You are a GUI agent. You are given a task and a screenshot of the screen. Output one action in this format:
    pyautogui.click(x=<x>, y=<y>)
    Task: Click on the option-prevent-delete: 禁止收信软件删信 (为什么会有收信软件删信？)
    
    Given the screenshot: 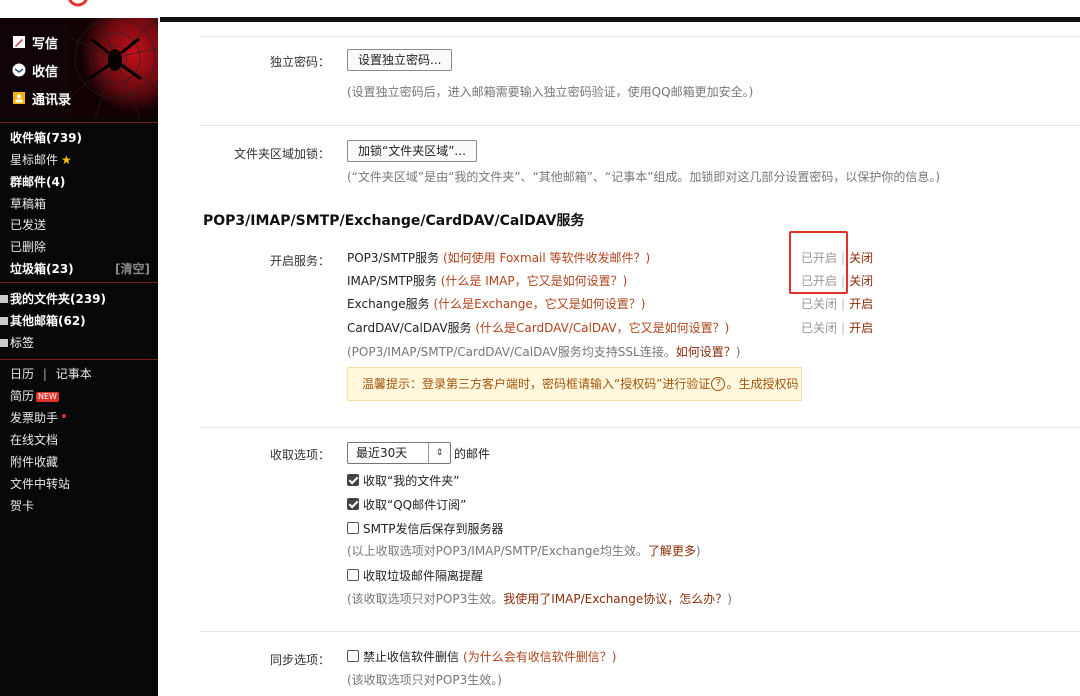 What is the action you would take?
    pyautogui.click(x=481, y=656)
    